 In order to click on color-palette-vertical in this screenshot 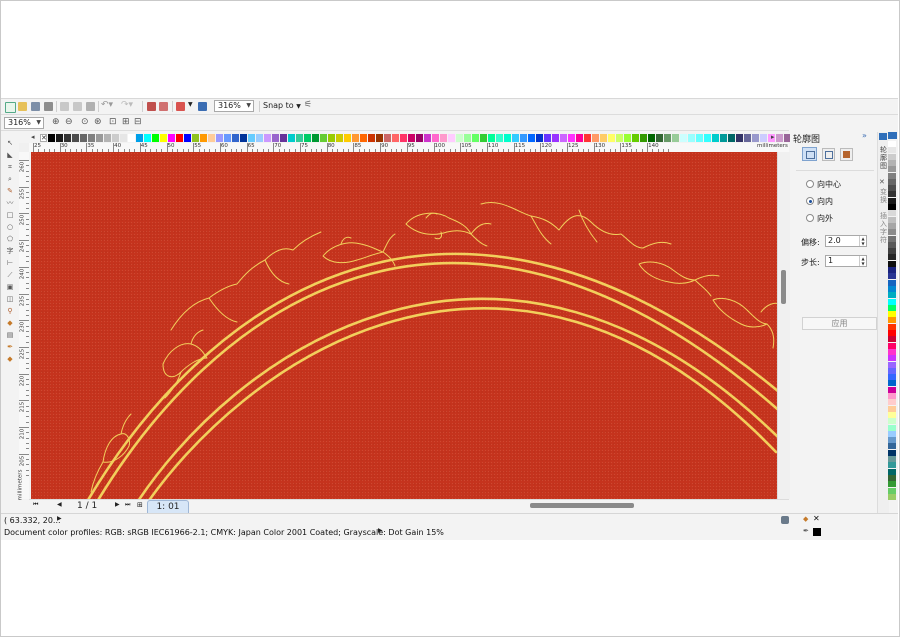, I will do `click(893, 317)`.